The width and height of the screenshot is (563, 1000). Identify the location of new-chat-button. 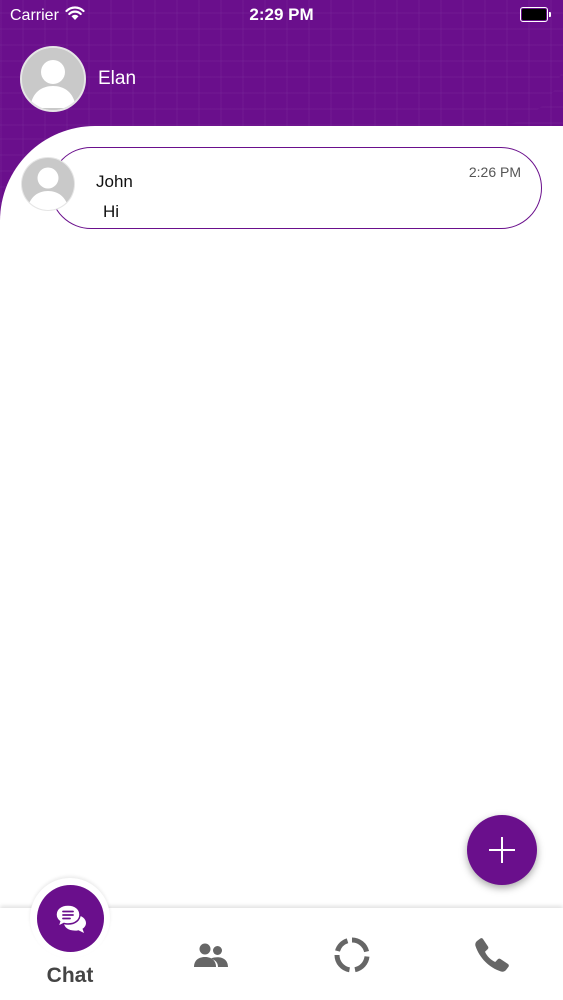
(502, 850).